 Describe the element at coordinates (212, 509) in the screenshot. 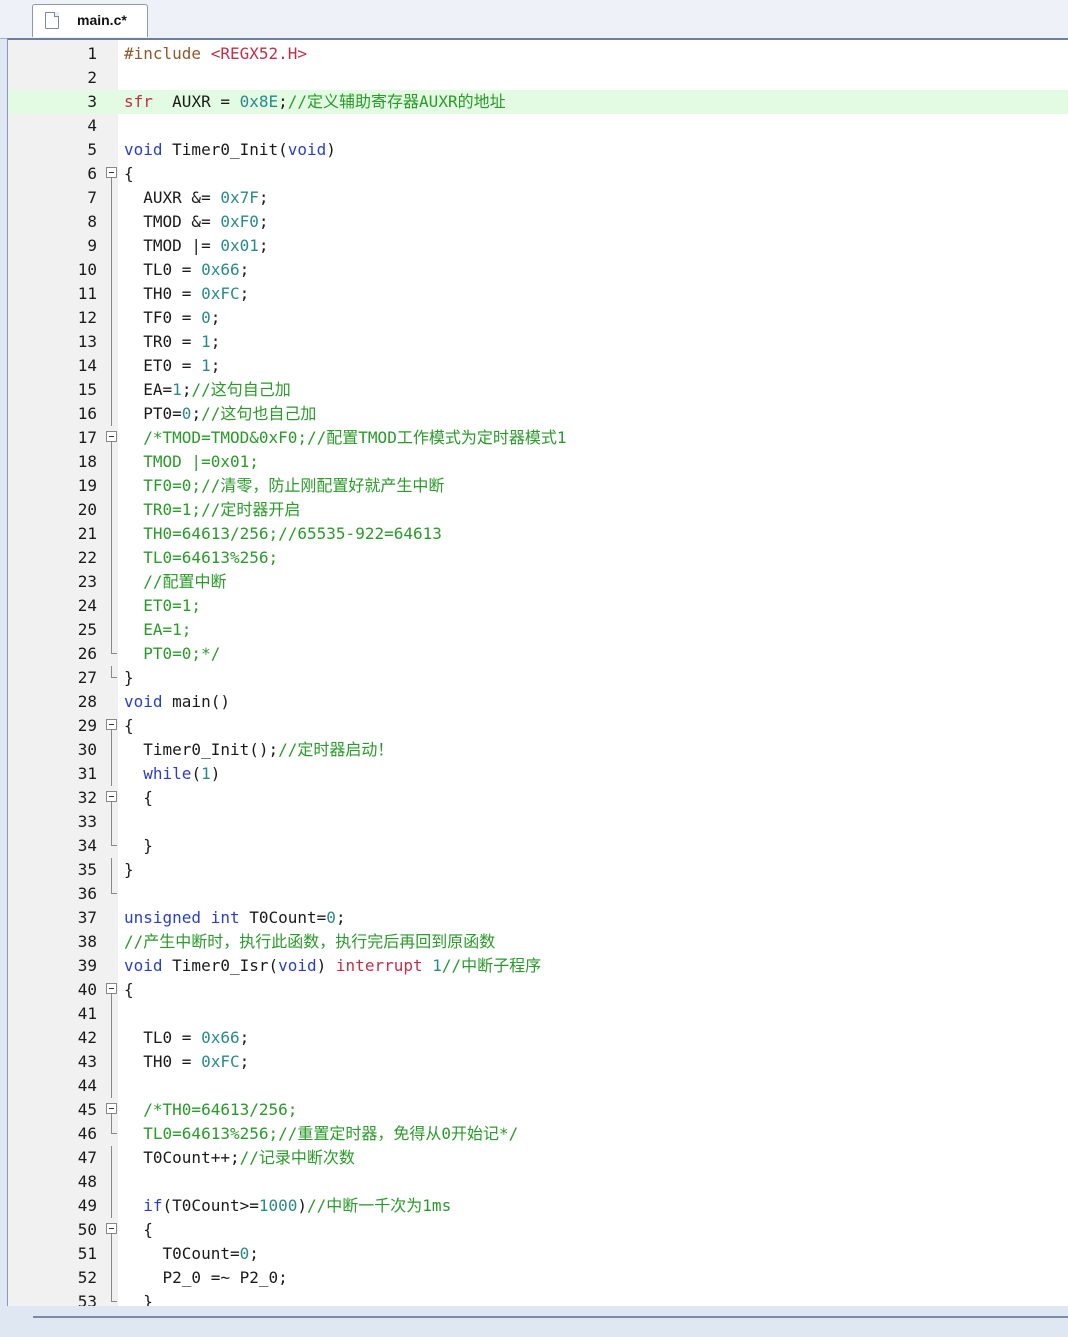

I see `code-token: TR0=1;//定时器开启` at that location.